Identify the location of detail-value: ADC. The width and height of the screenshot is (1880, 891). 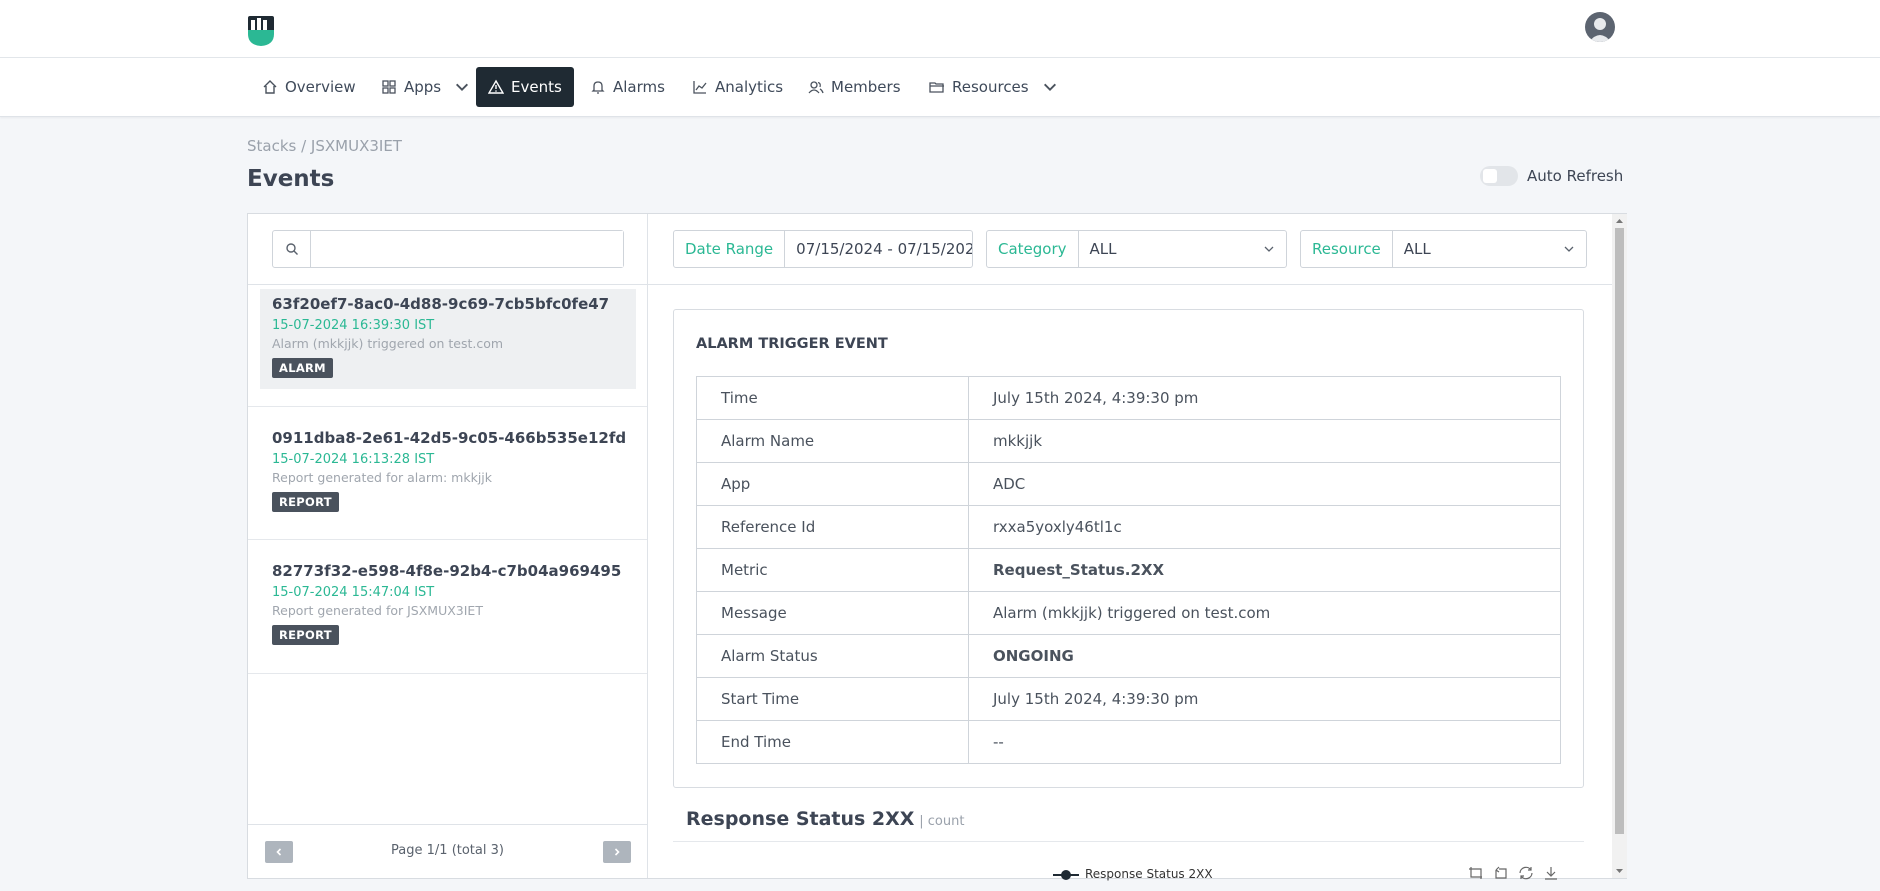
(1264, 484).